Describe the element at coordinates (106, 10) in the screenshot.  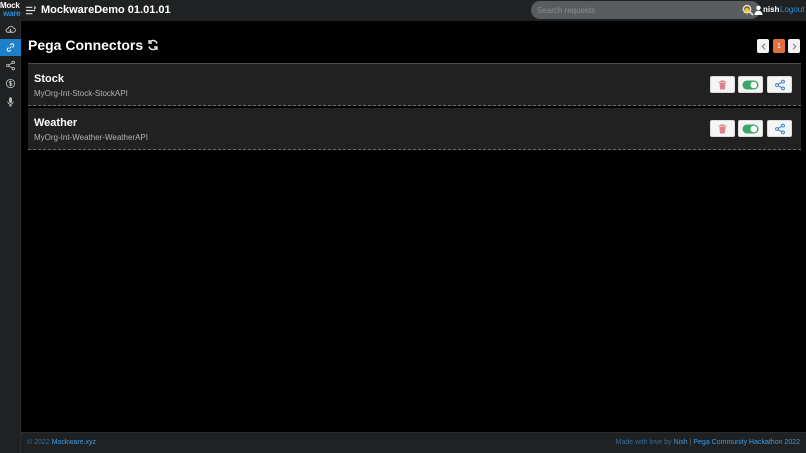
I see `app-title: MockwareDemo 01.01.01` at that location.